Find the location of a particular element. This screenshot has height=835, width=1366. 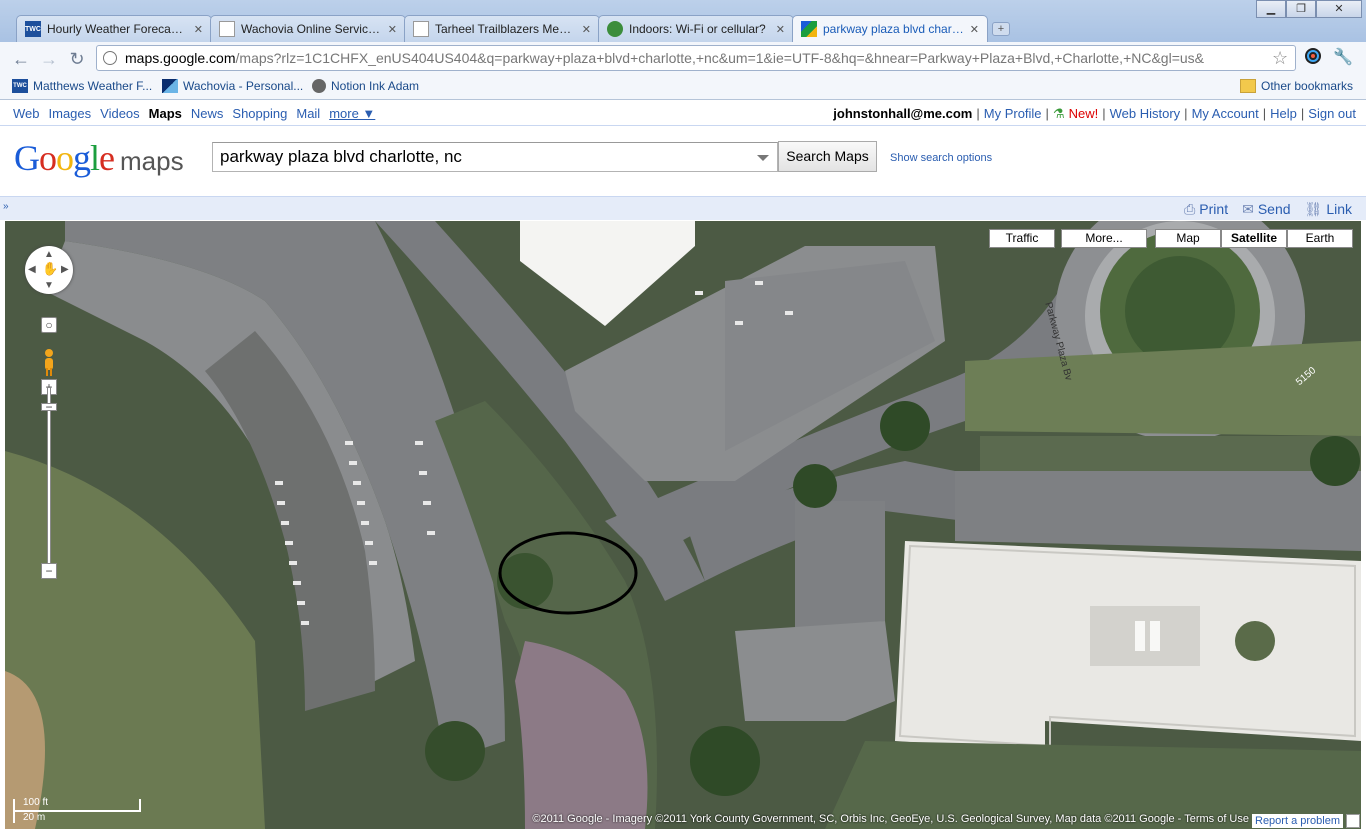

gbar-shopping: Shopping is located at coordinates (259, 113).